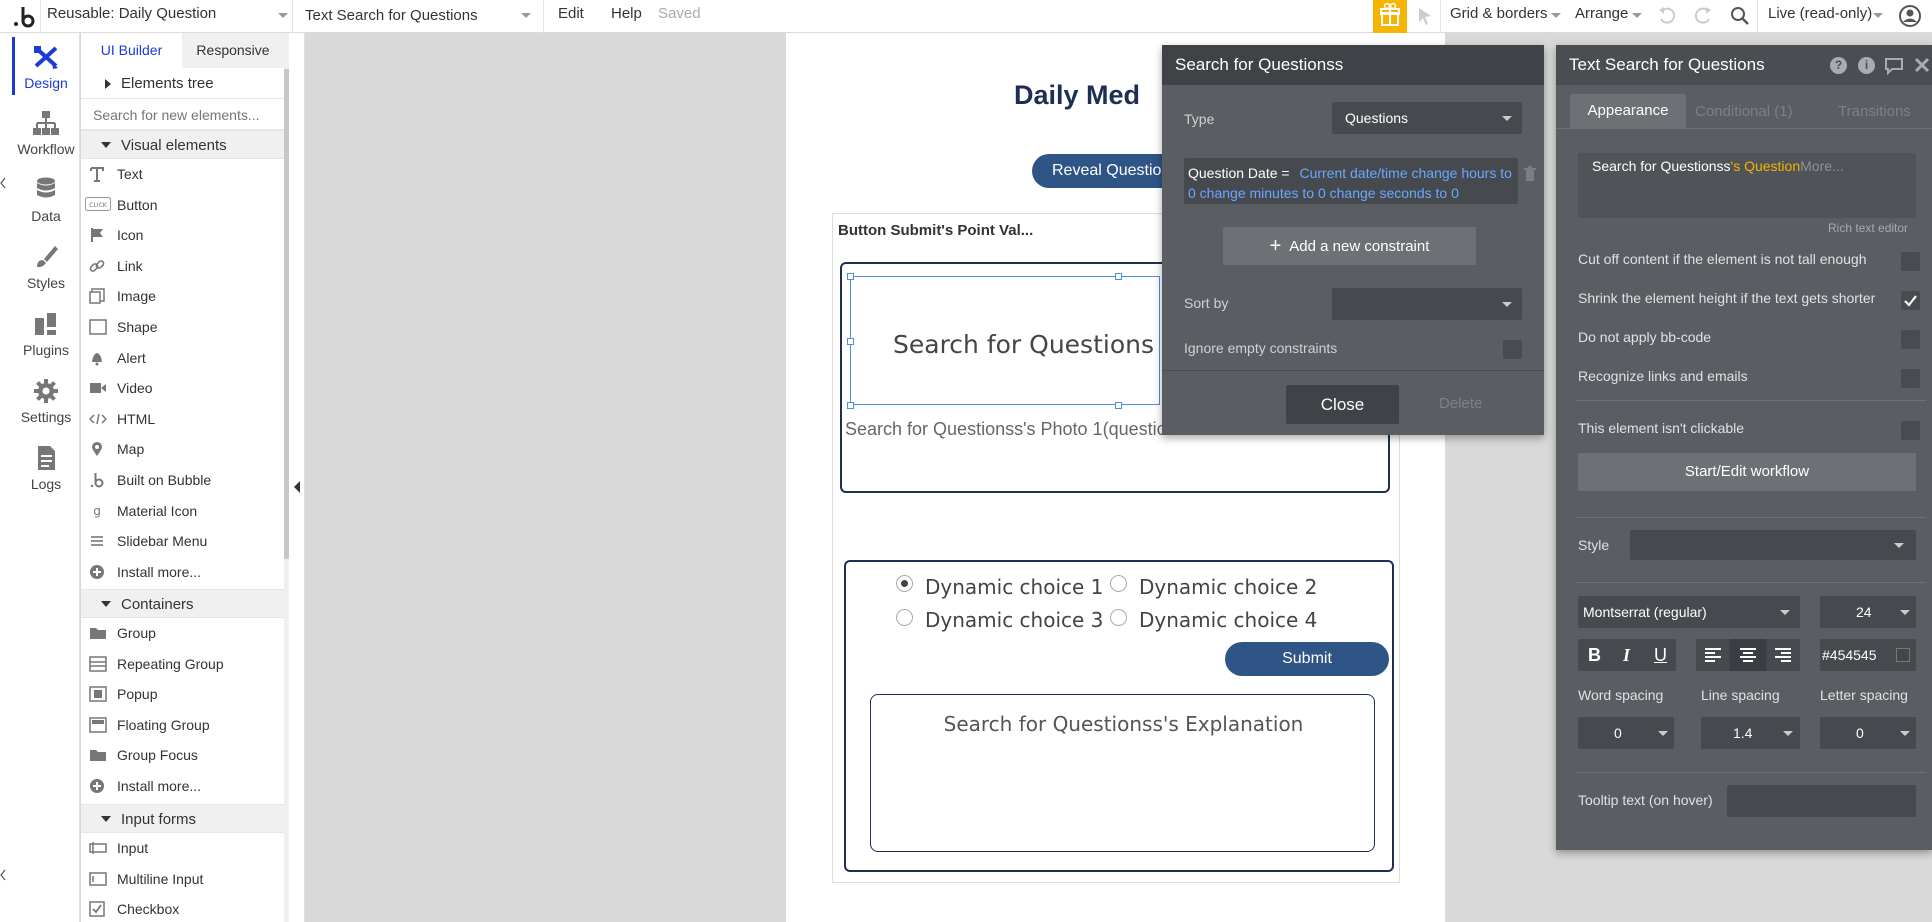 This screenshot has height=922, width=1932. Describe the element at coordinates (182, 419) in the screenshot. I see `palette-item-html: HTML` at that location.